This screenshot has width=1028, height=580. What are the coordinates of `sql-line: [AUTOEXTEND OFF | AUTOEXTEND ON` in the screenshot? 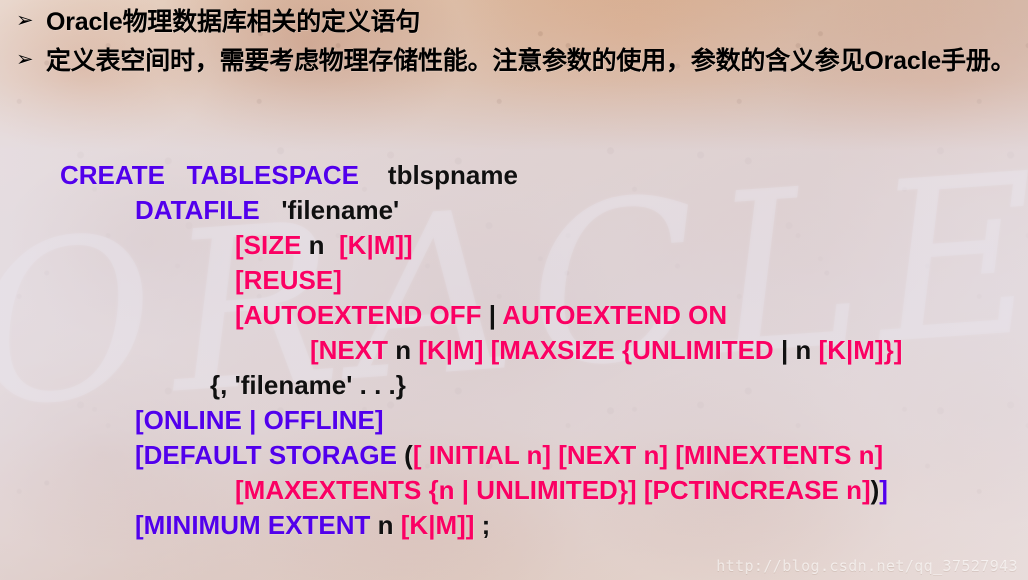 It's located at (514, 315).